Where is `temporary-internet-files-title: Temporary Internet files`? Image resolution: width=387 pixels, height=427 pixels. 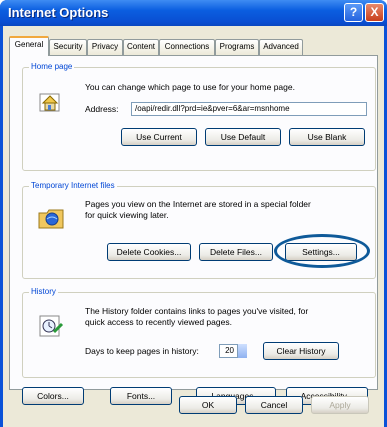
temporary-internet-files-title: Temporary Internet files is located at coordinates (73, 185).